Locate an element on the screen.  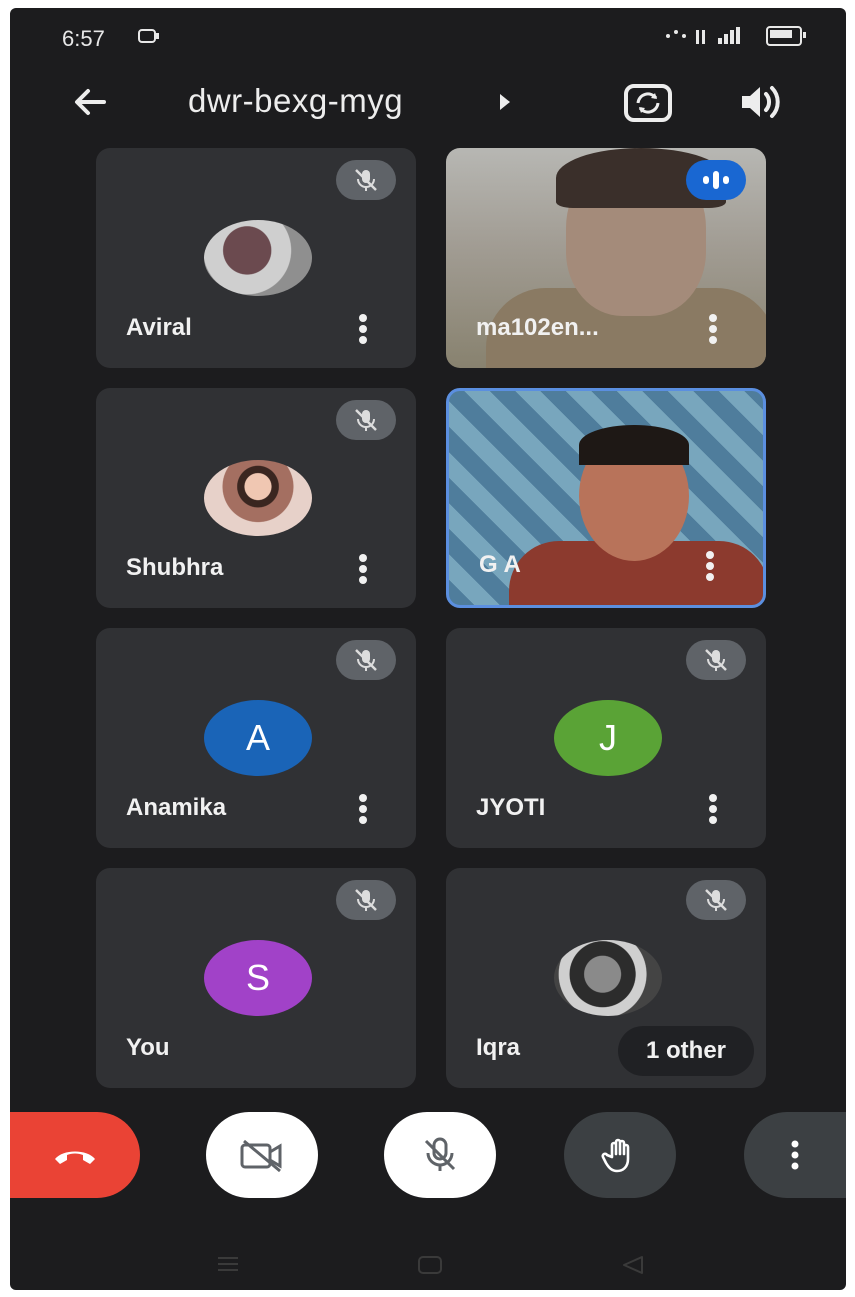
participant-name: JYOTI is located at coordinates (511, 807).